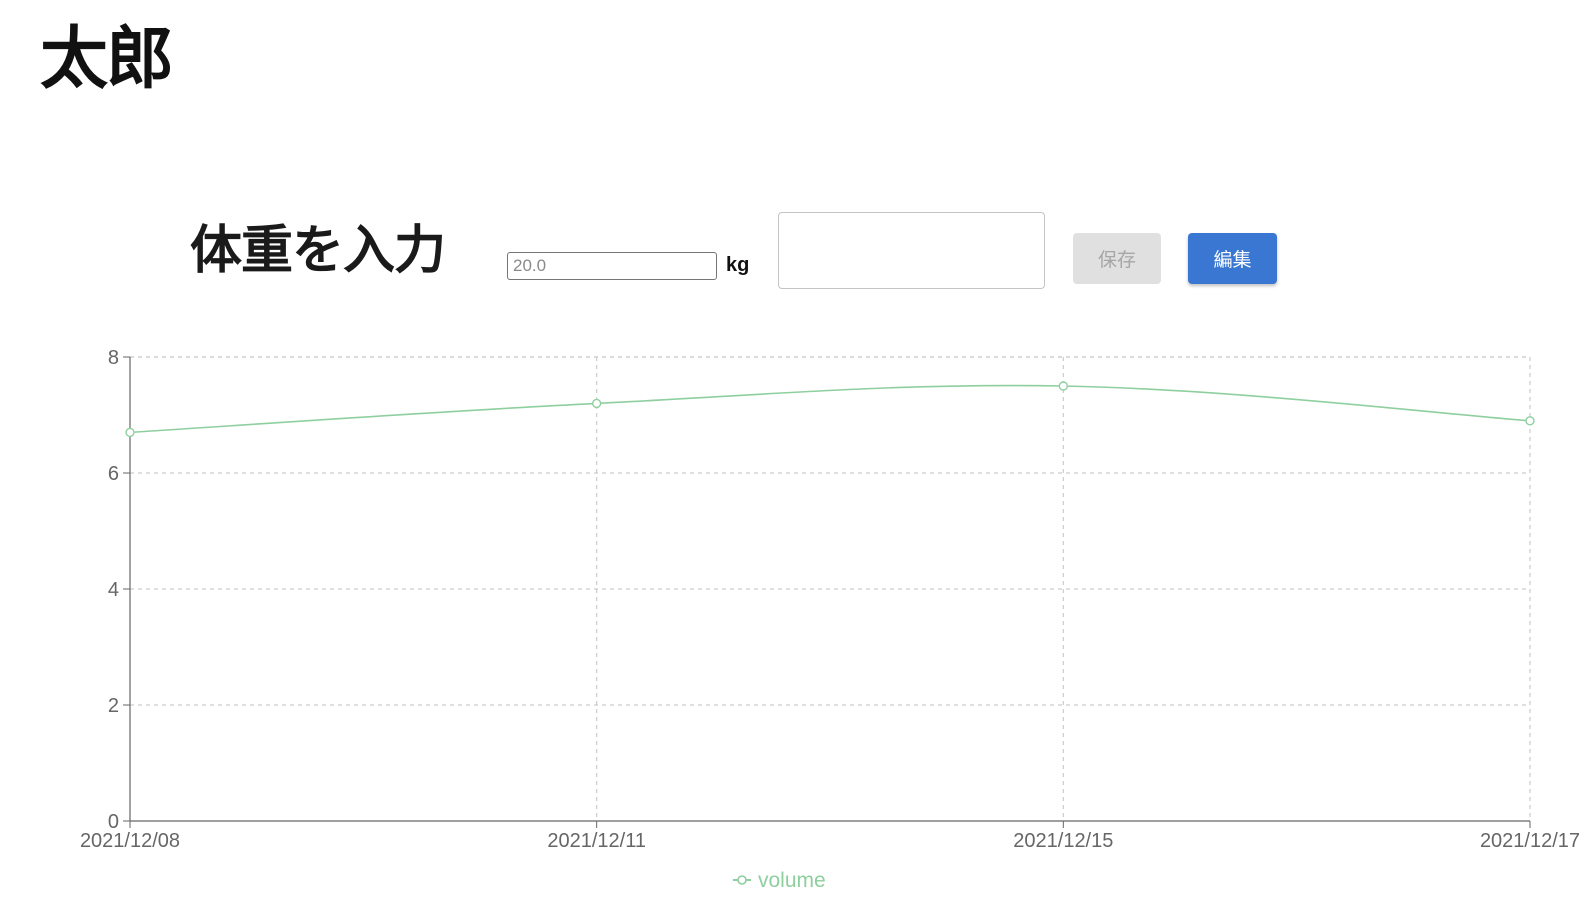 The image size is (1592, 902). I want to click on legend-marker-icon, so click(742, 880).